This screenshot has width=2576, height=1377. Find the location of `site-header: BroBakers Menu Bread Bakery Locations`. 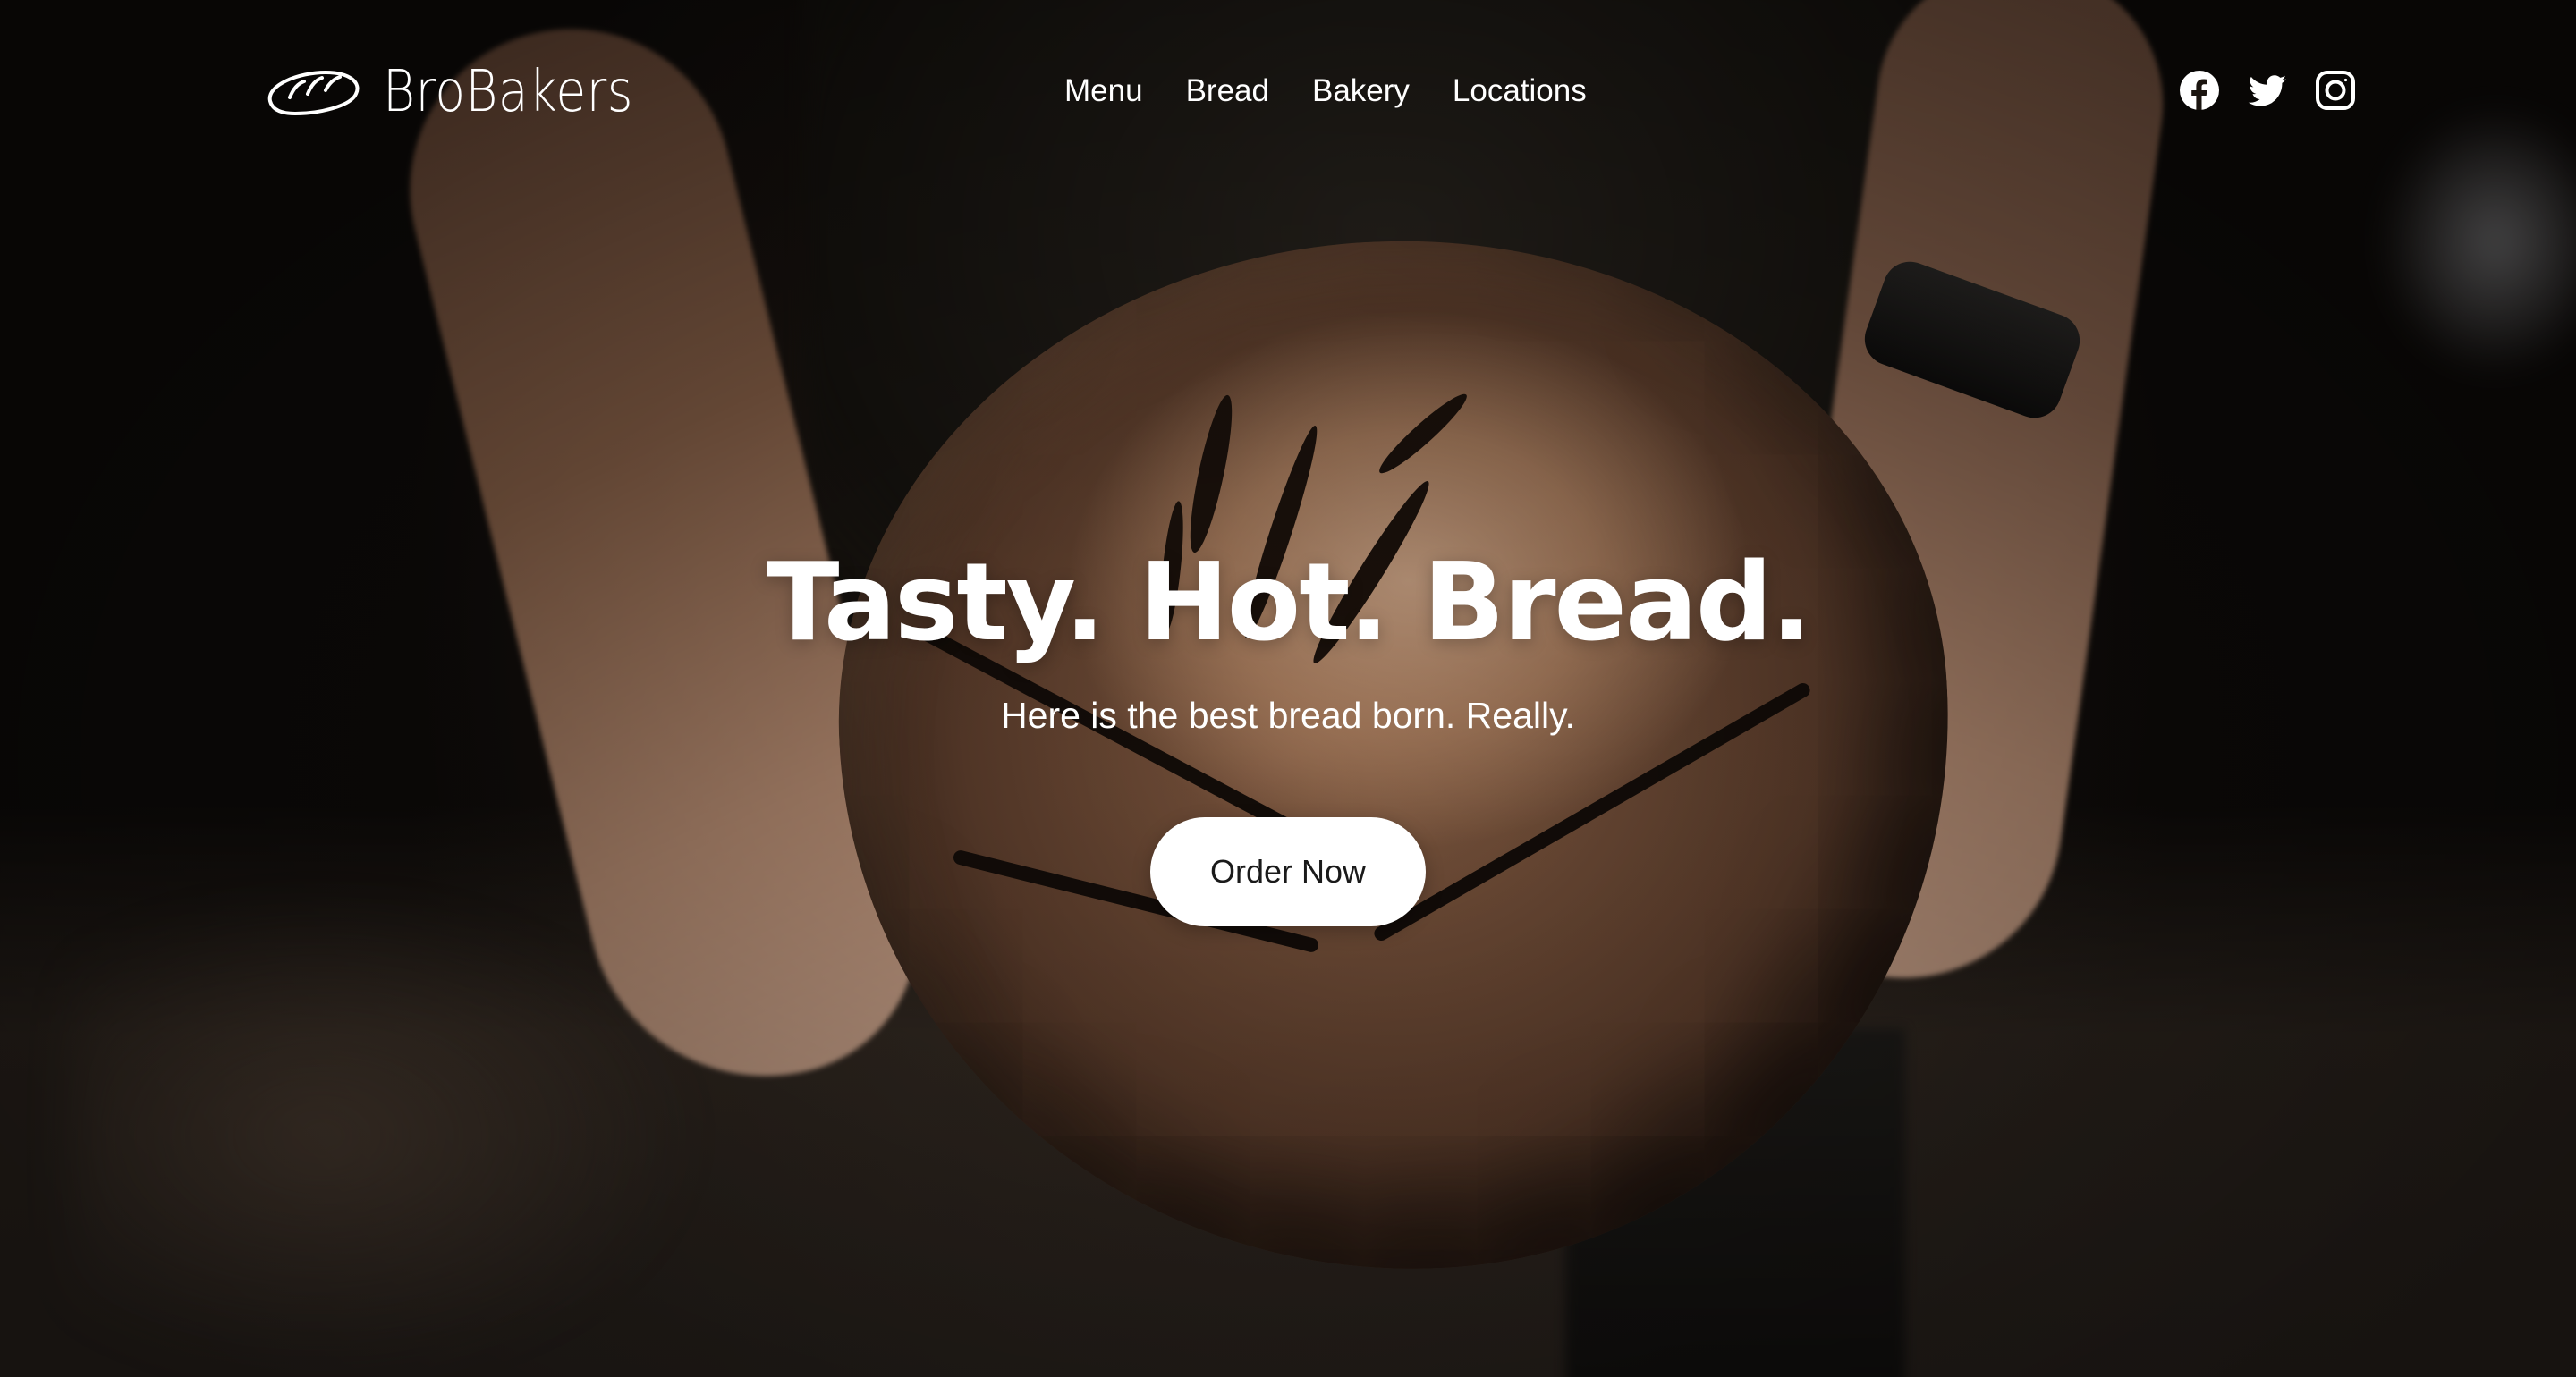

site-header: BroBakers Menu Bread Bakery Locations is located at coordinates (1288, 89).